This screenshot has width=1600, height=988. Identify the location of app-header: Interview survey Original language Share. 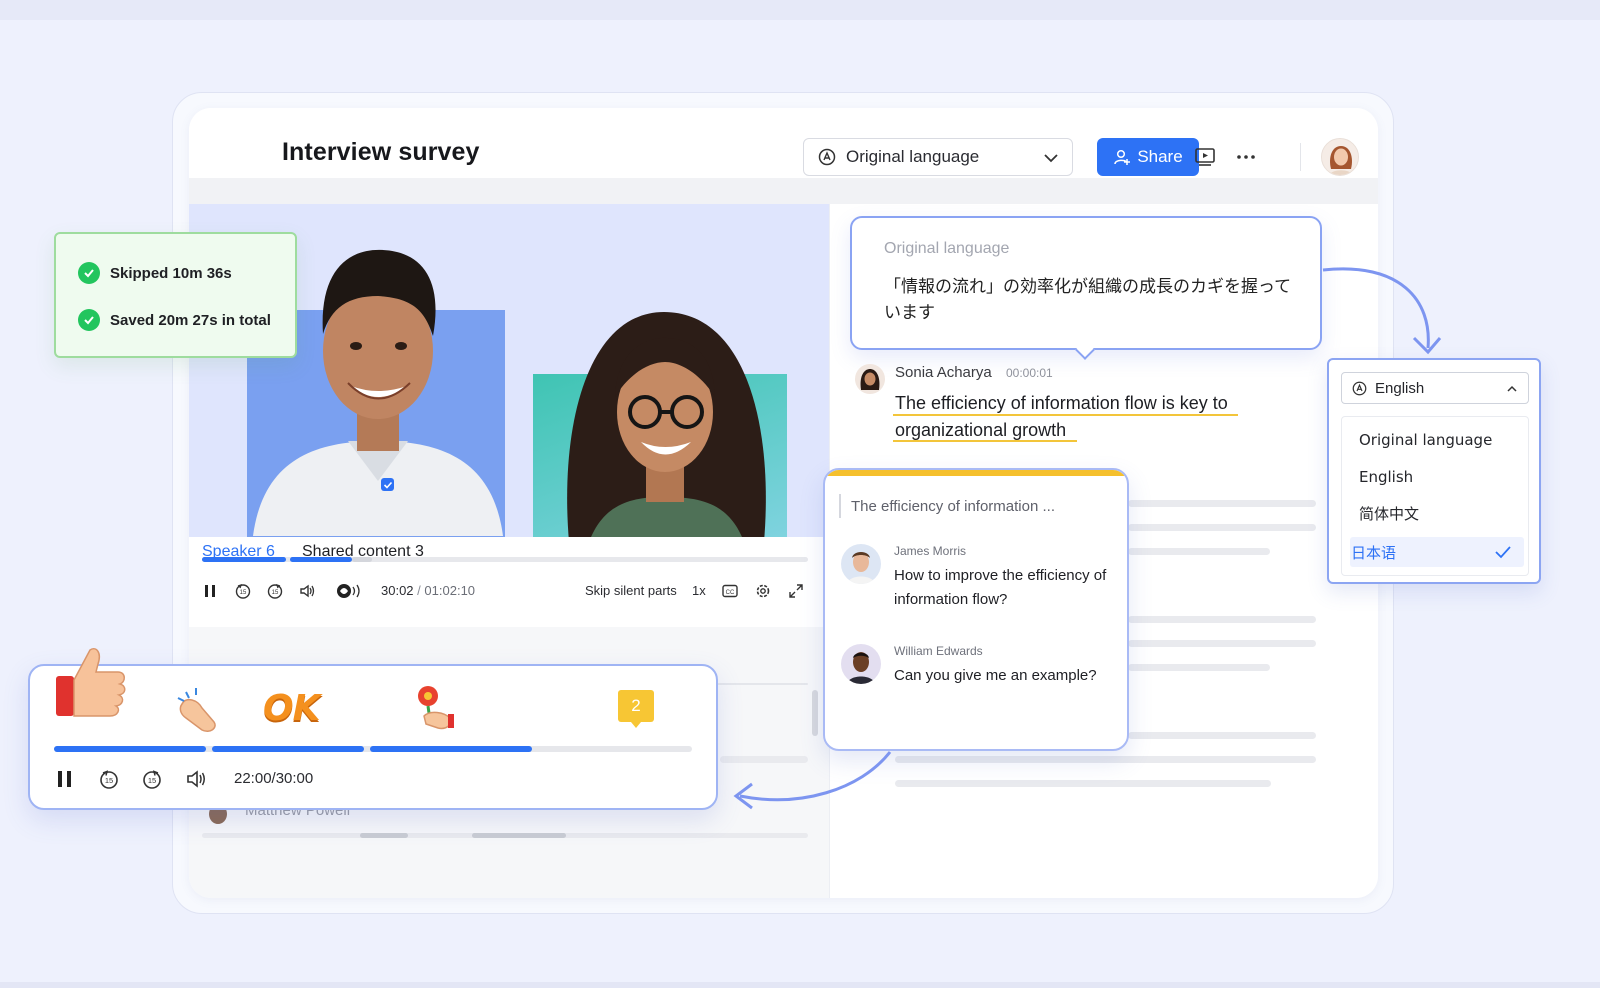
(783, 143).